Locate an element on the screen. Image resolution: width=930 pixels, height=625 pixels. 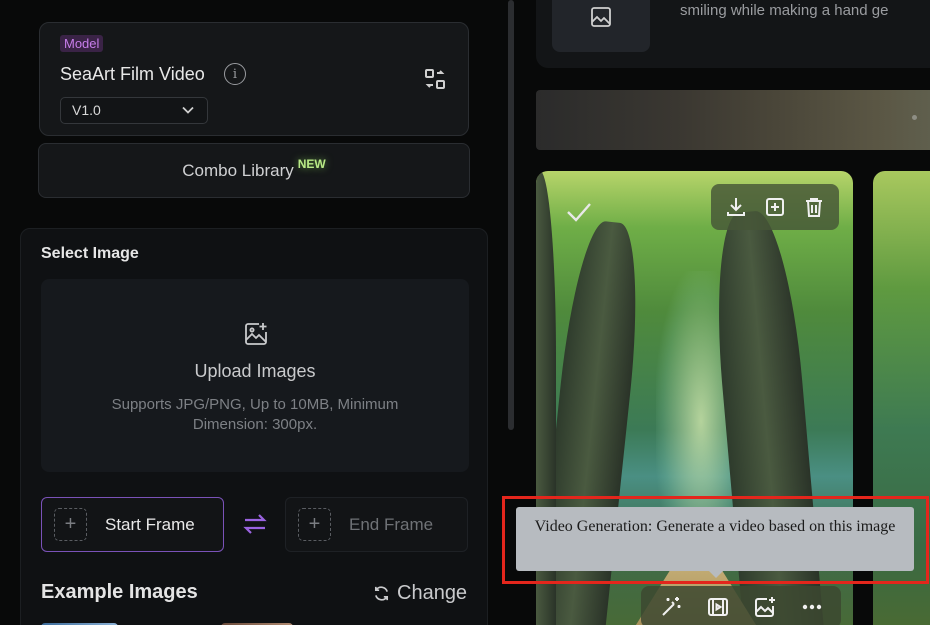
start-frame-button: + Start Frame is located at coordinates (132, 524).